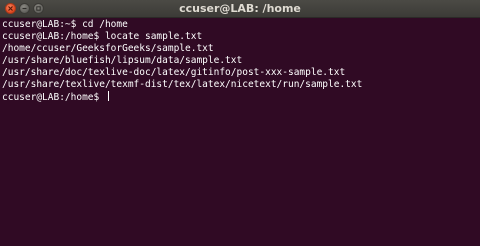  I want to click on terminal-line: ccuser@LAB:/home$ locate sample.txt, so click(102, 36).